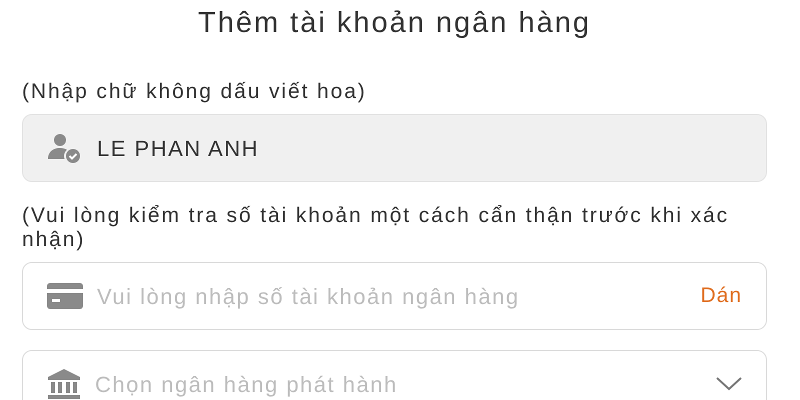  I want to click on card-icon, so click(65, 296).